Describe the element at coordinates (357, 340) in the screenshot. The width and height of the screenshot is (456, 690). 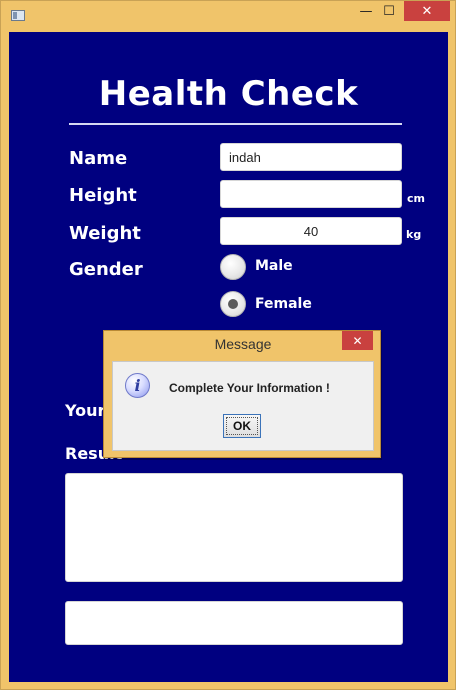
I see `dialog-close-button: ✕` at that location.